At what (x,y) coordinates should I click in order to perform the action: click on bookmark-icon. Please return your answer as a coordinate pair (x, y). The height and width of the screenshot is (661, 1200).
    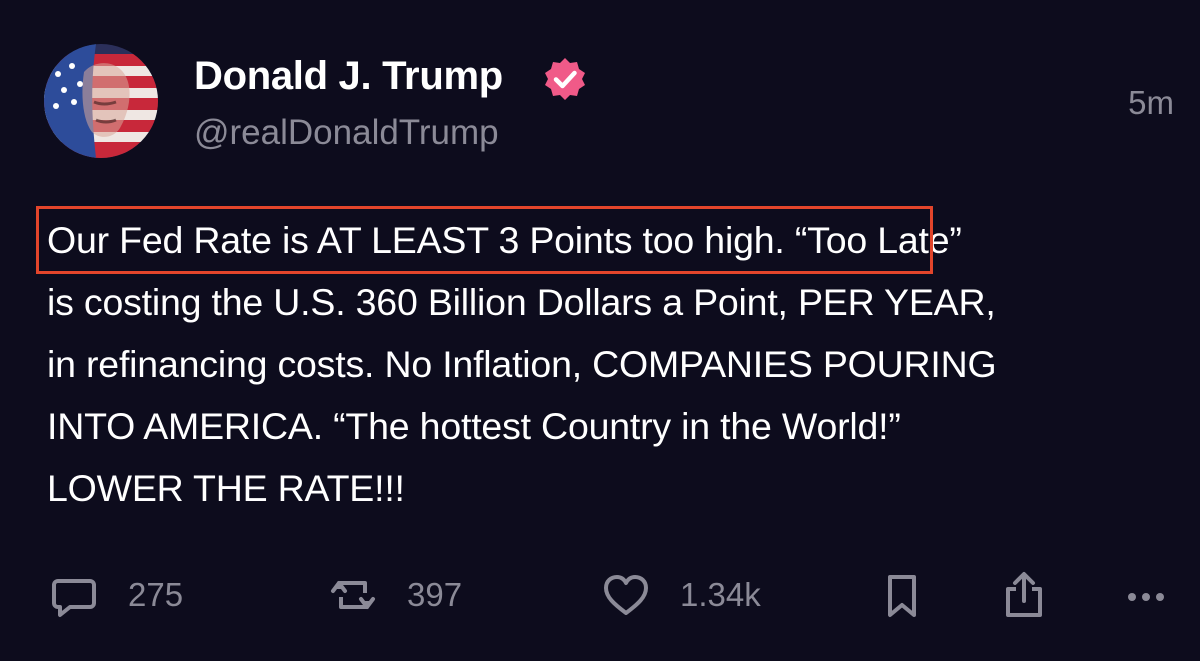
    Looking at the image, I should click on (902, 595).